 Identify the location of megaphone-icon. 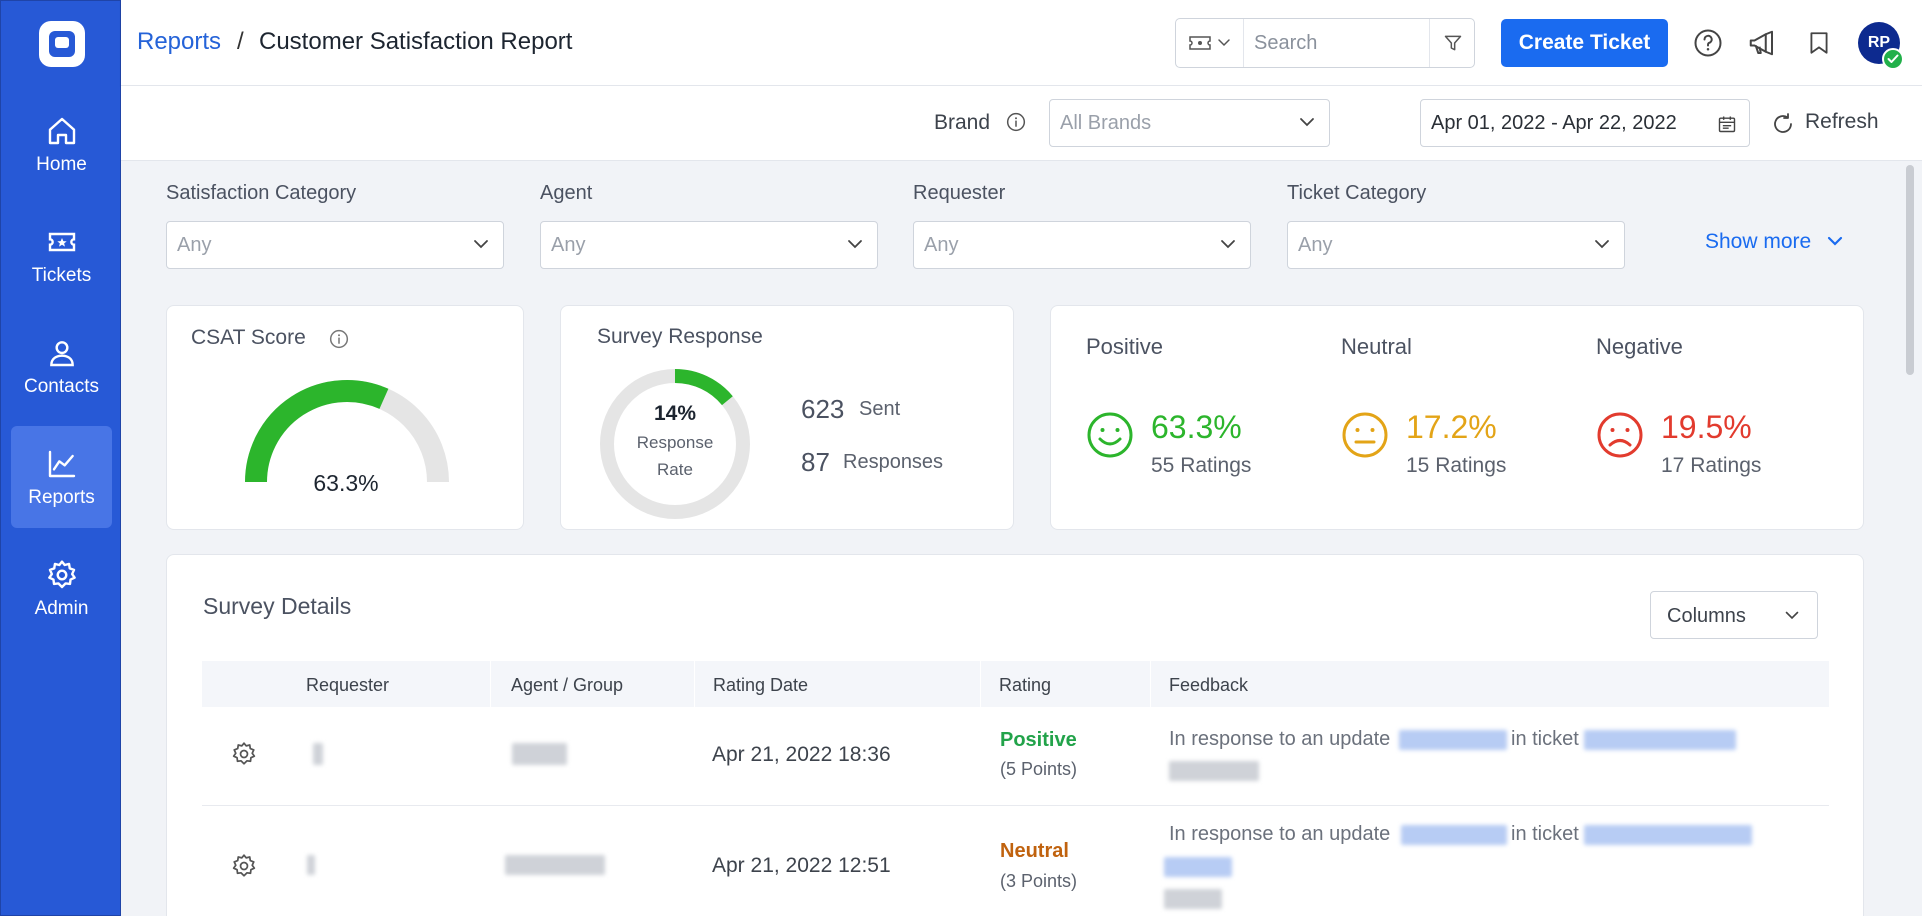
(1762, 43).